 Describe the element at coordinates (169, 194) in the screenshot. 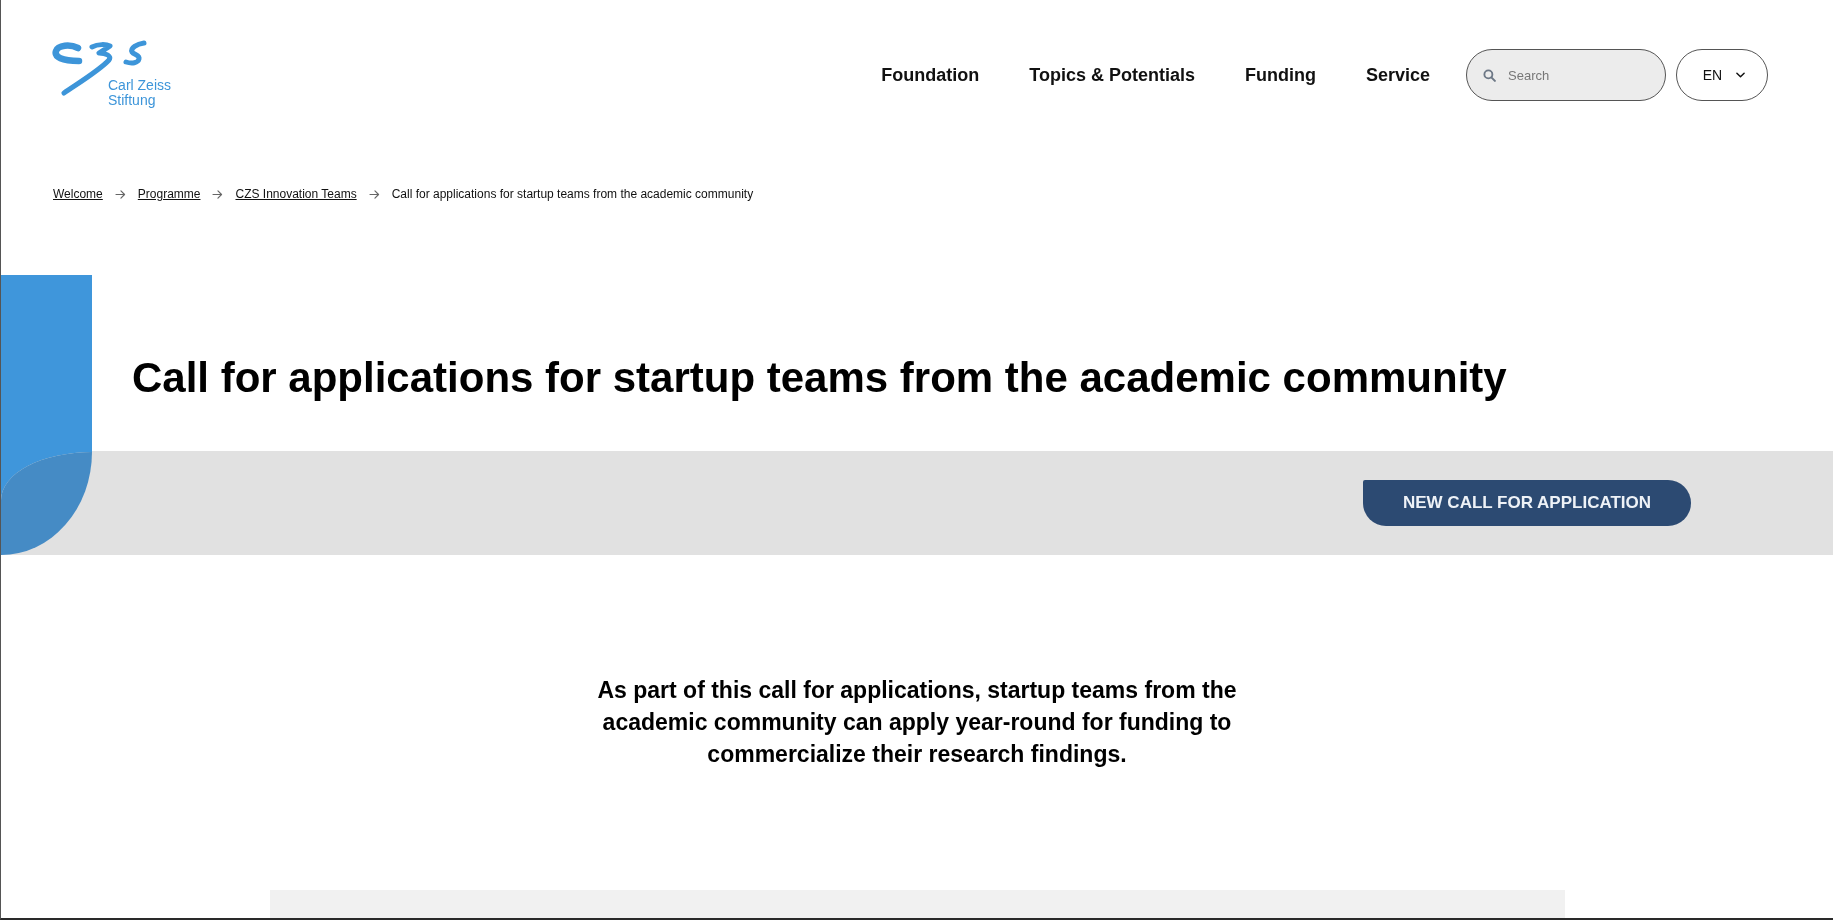

I see `breadcrumb-link: Programme` at that location.